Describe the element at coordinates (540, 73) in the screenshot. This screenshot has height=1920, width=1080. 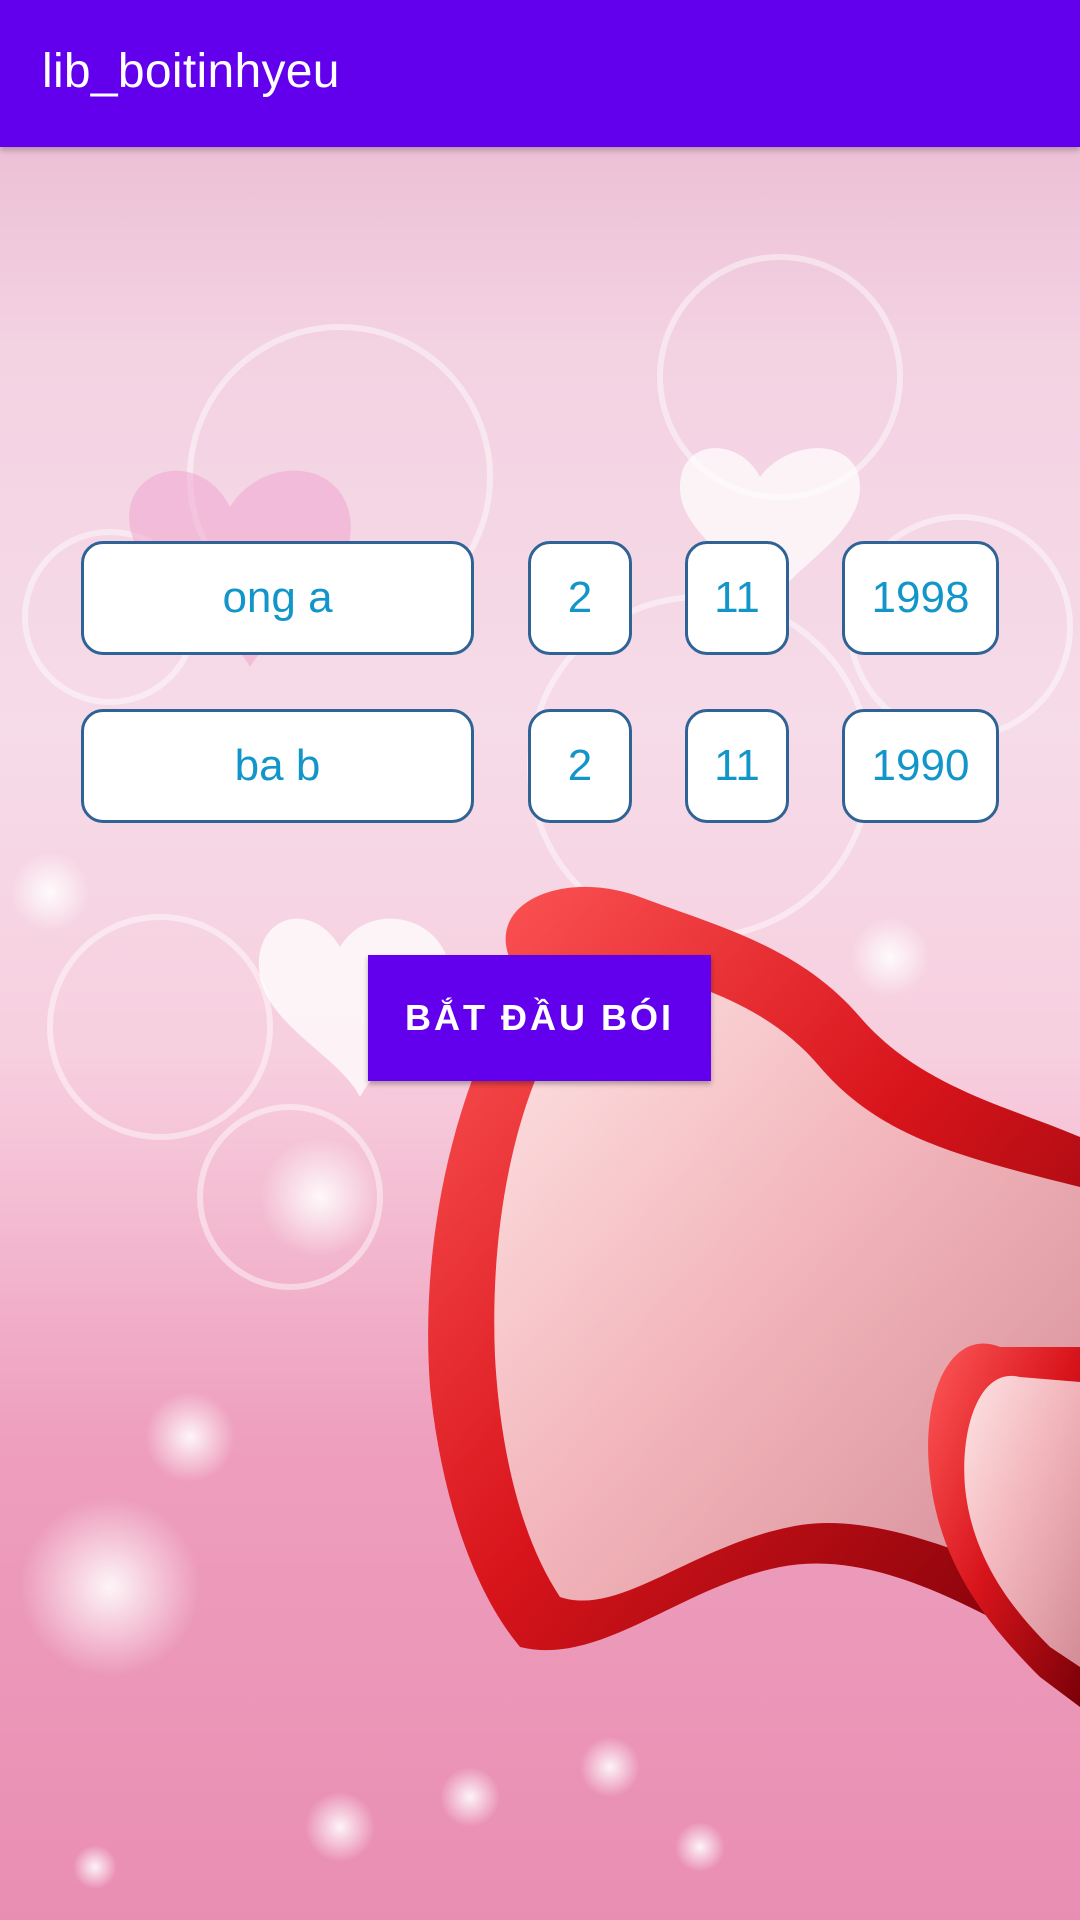
I see `app-bar: lib_boitinhyeu` at that location.